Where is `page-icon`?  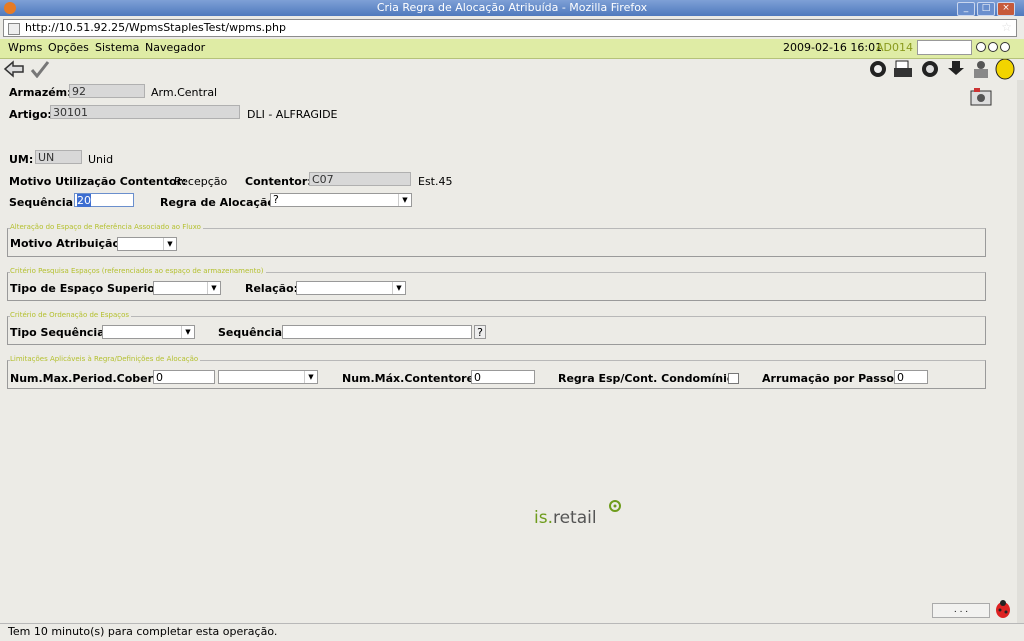
page-icon is located at coordinates (14, 29).